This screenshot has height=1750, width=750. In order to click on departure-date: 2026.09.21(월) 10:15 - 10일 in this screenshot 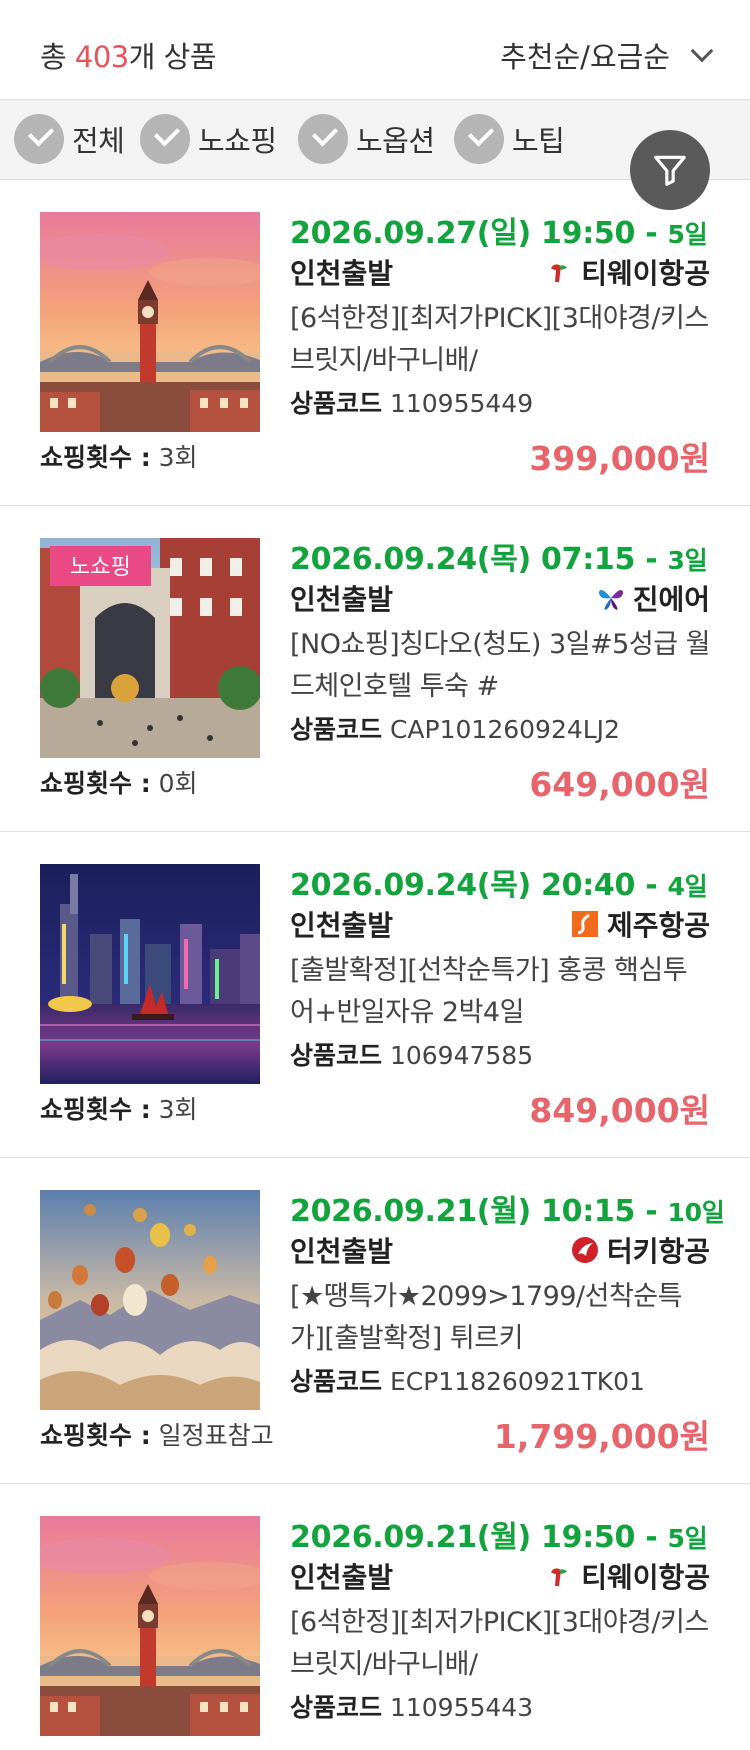, I will do `click(507, 1211)`.